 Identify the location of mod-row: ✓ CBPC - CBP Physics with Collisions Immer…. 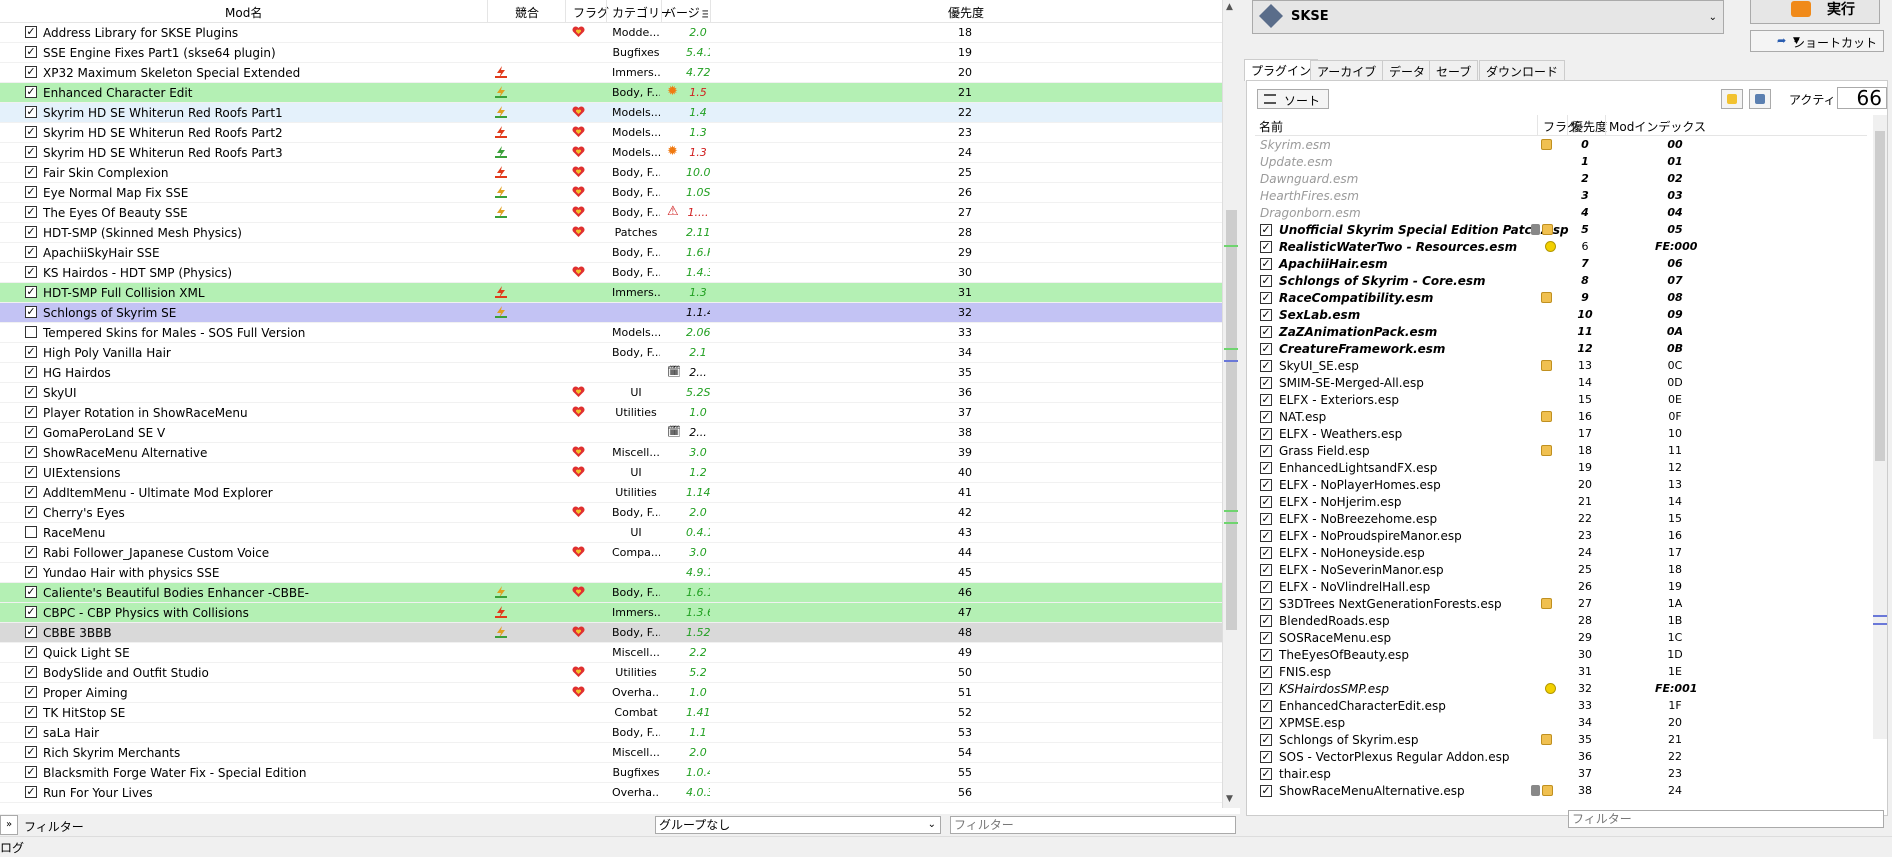
(611, 613).